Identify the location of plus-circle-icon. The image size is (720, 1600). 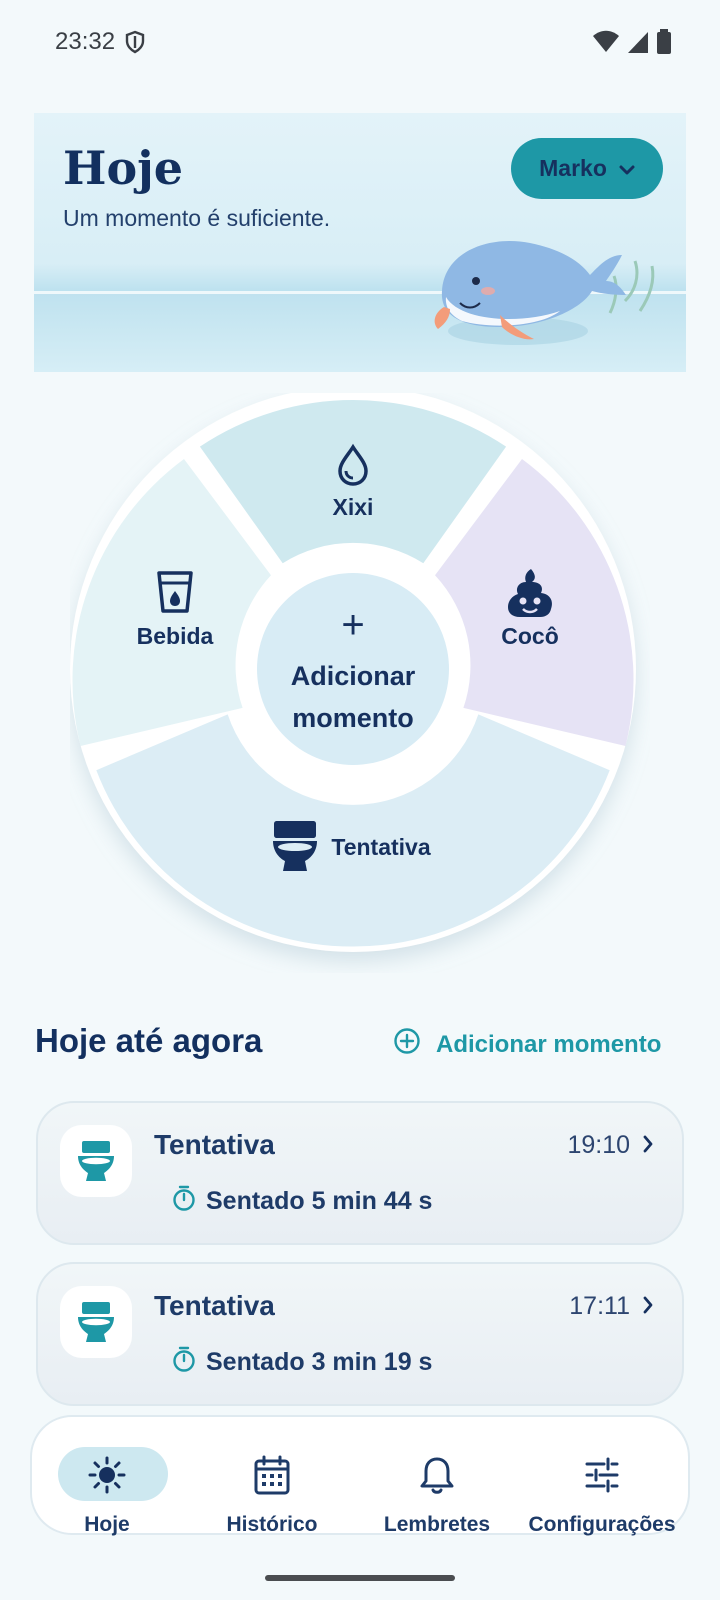
(407, 1044).